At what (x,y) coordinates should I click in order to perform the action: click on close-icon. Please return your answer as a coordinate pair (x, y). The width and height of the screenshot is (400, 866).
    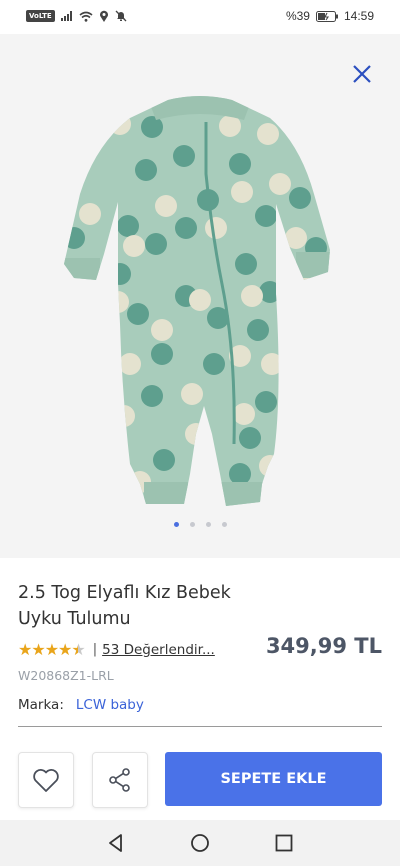
    Looking at the image, I should click on (362, 74).